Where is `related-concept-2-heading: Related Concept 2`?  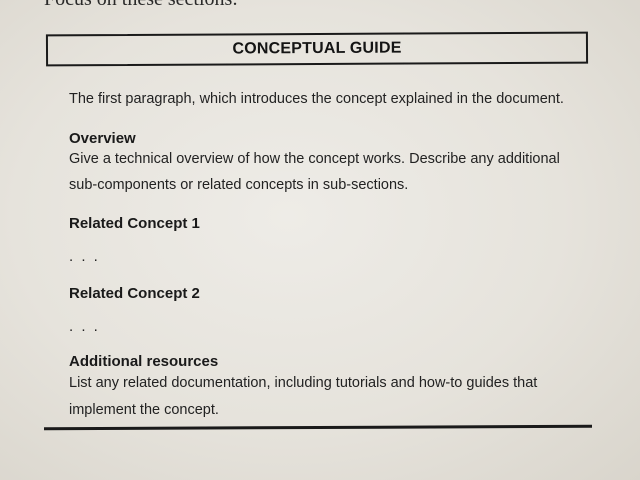
related-concept-2-heading: Related Concept 2 is located at coordinates (134, 293).